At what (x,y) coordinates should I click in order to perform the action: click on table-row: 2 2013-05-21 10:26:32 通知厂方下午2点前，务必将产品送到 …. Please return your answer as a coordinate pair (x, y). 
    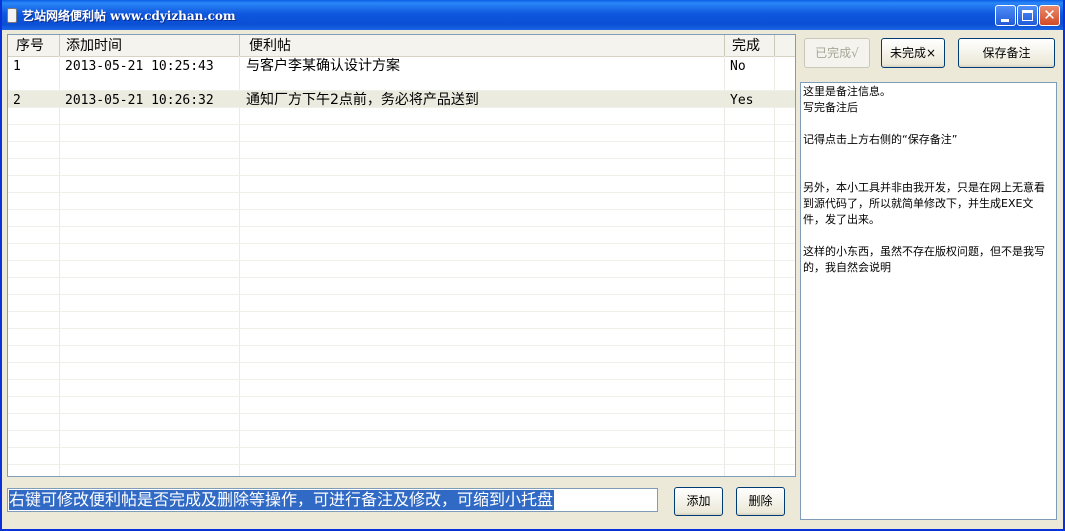
    Looking at the image, I should click on (401, 99).